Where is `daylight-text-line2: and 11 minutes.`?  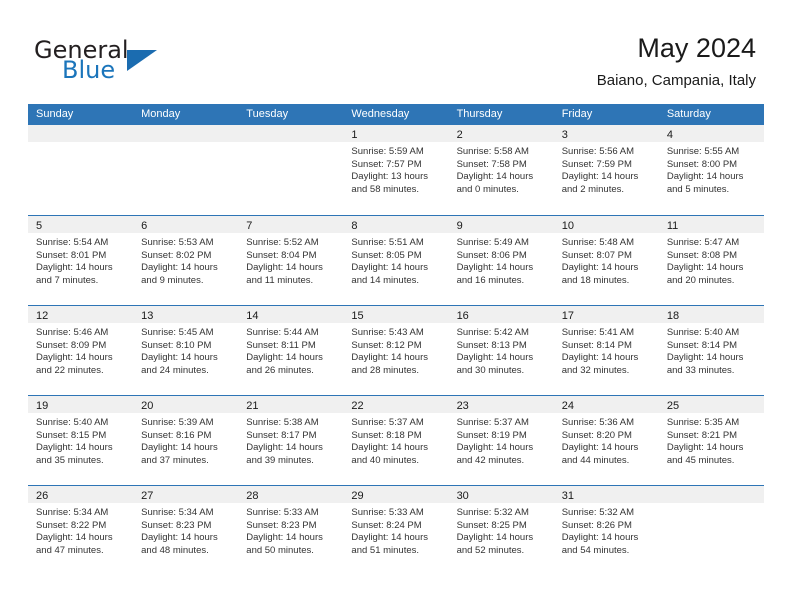
daylight-text-line2: and 11 minutes. is located at coordinates (280, 280).